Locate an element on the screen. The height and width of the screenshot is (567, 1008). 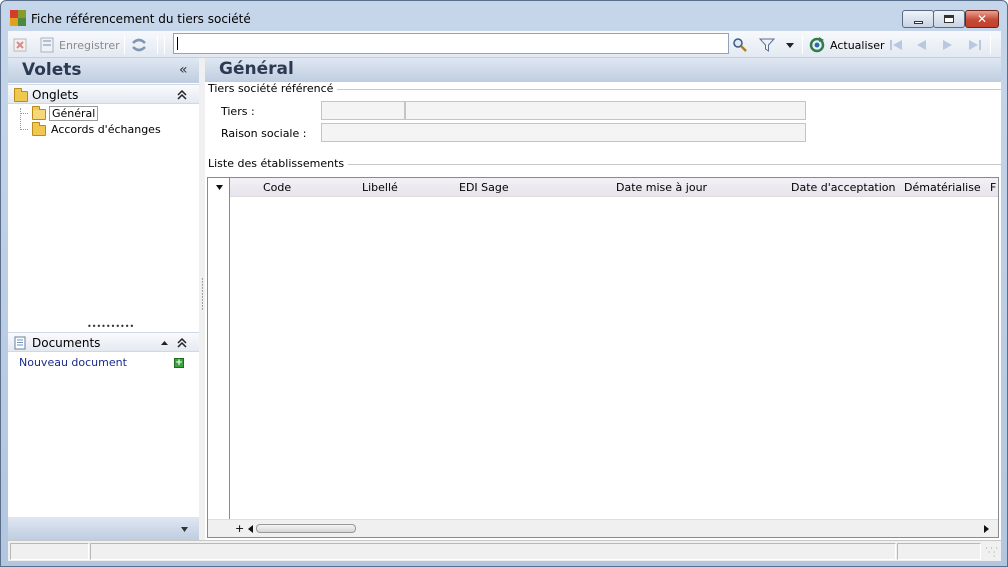
last-record-button is located at coordinates (975, 45).